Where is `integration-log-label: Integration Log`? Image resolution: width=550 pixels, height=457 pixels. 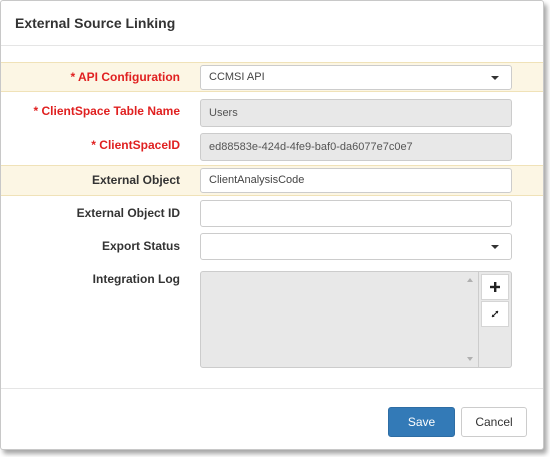 integration-log-label: Integration Log is located at coordinates (136, 279).